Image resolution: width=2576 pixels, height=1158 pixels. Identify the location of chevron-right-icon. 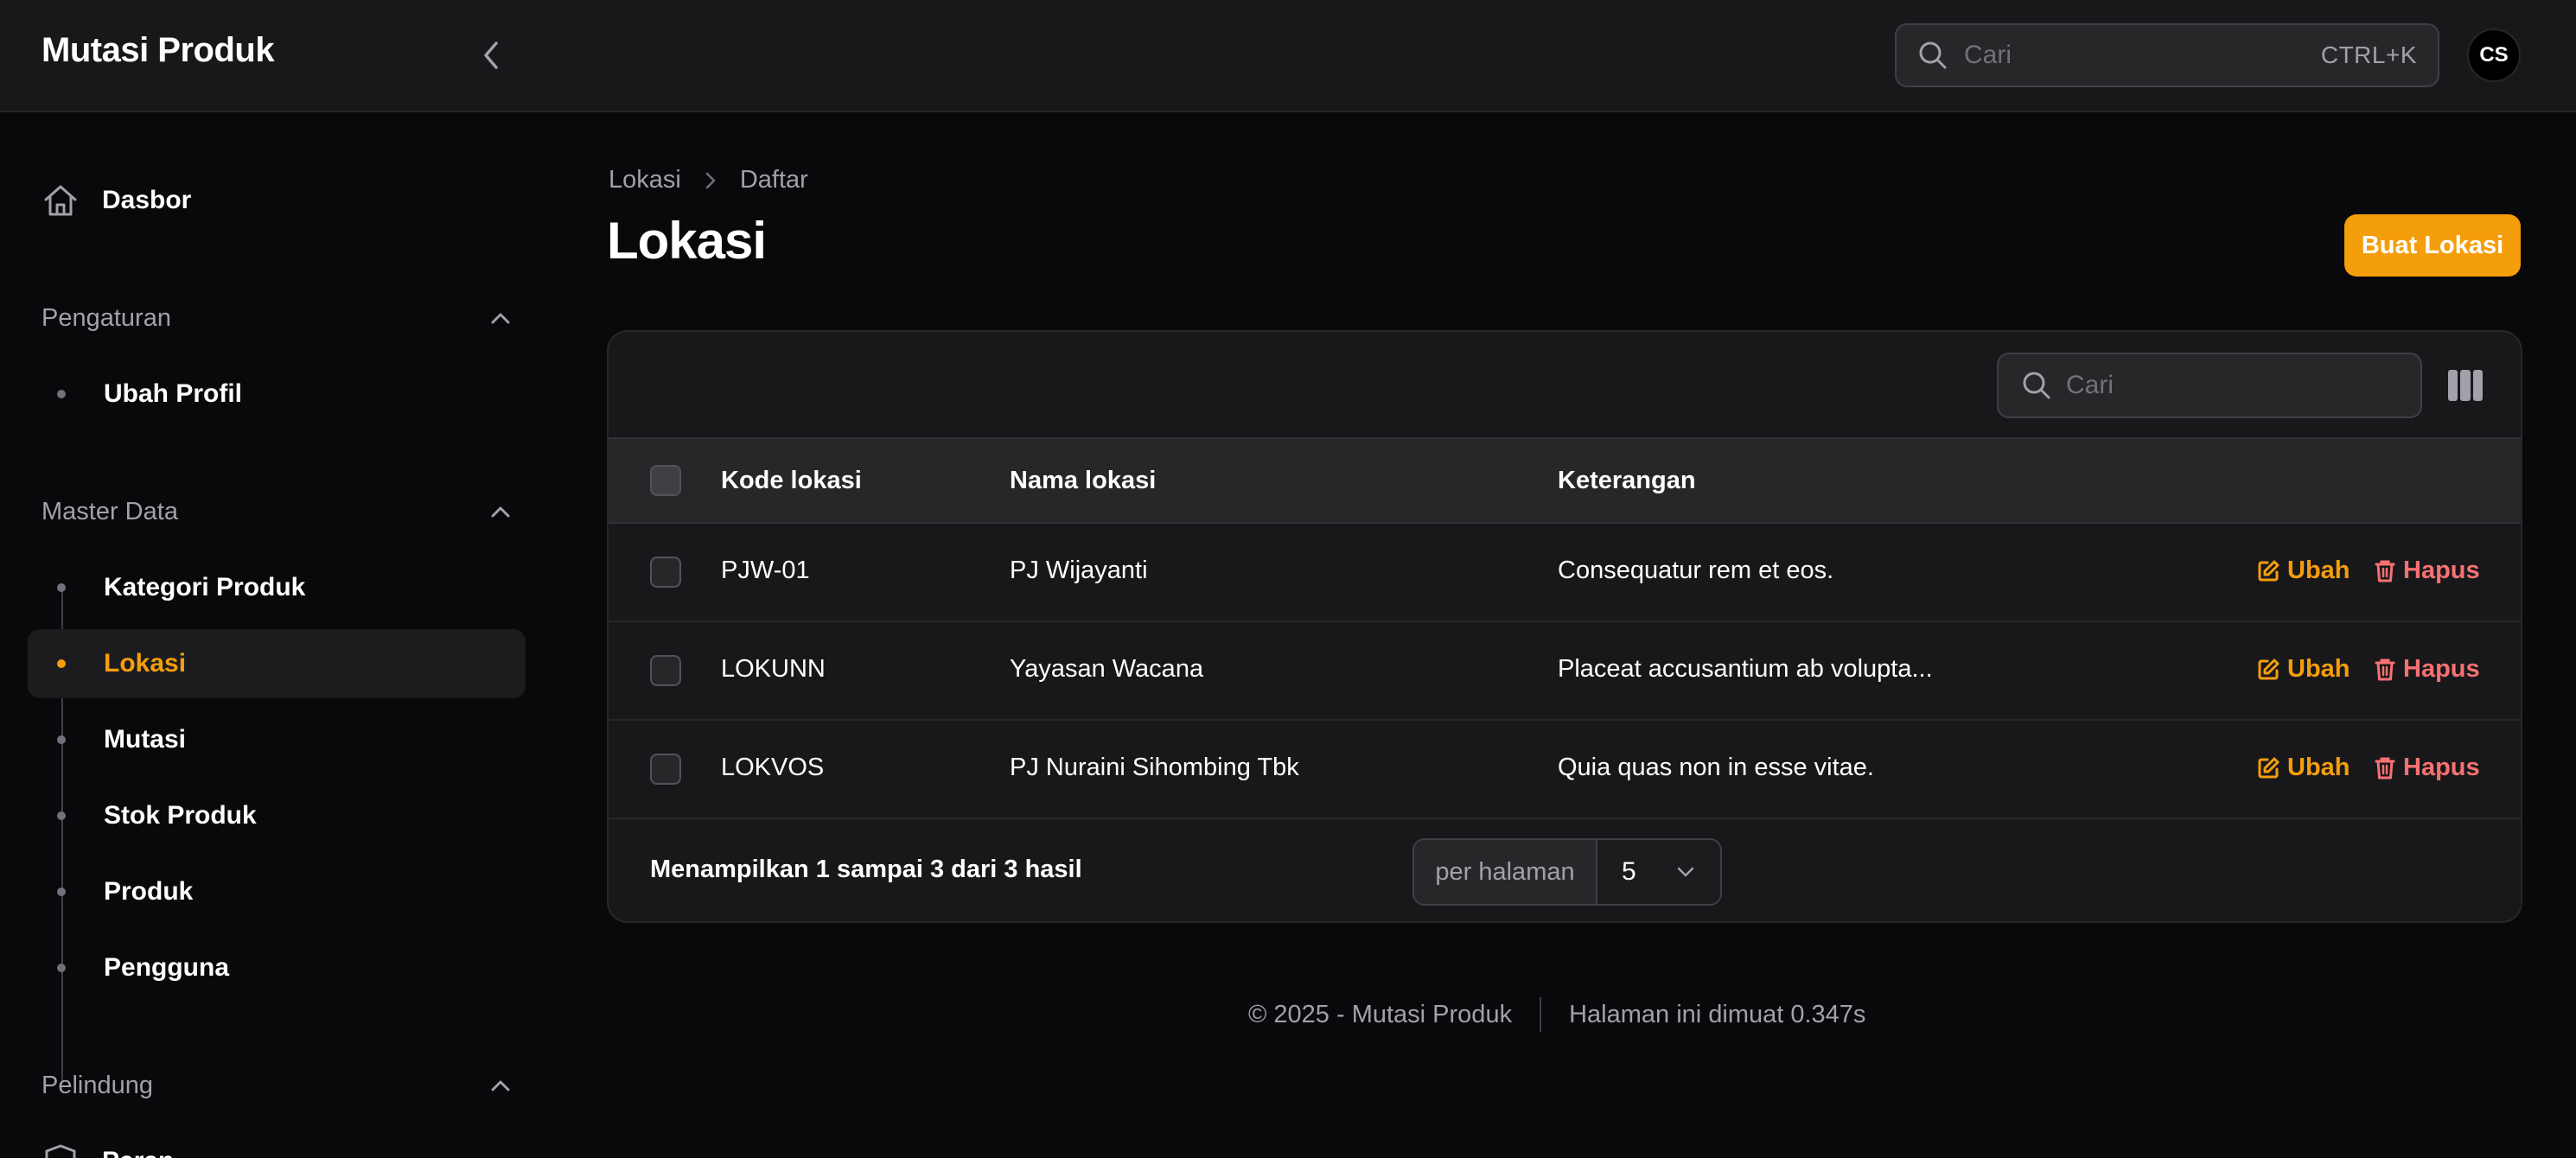
(710, 180).